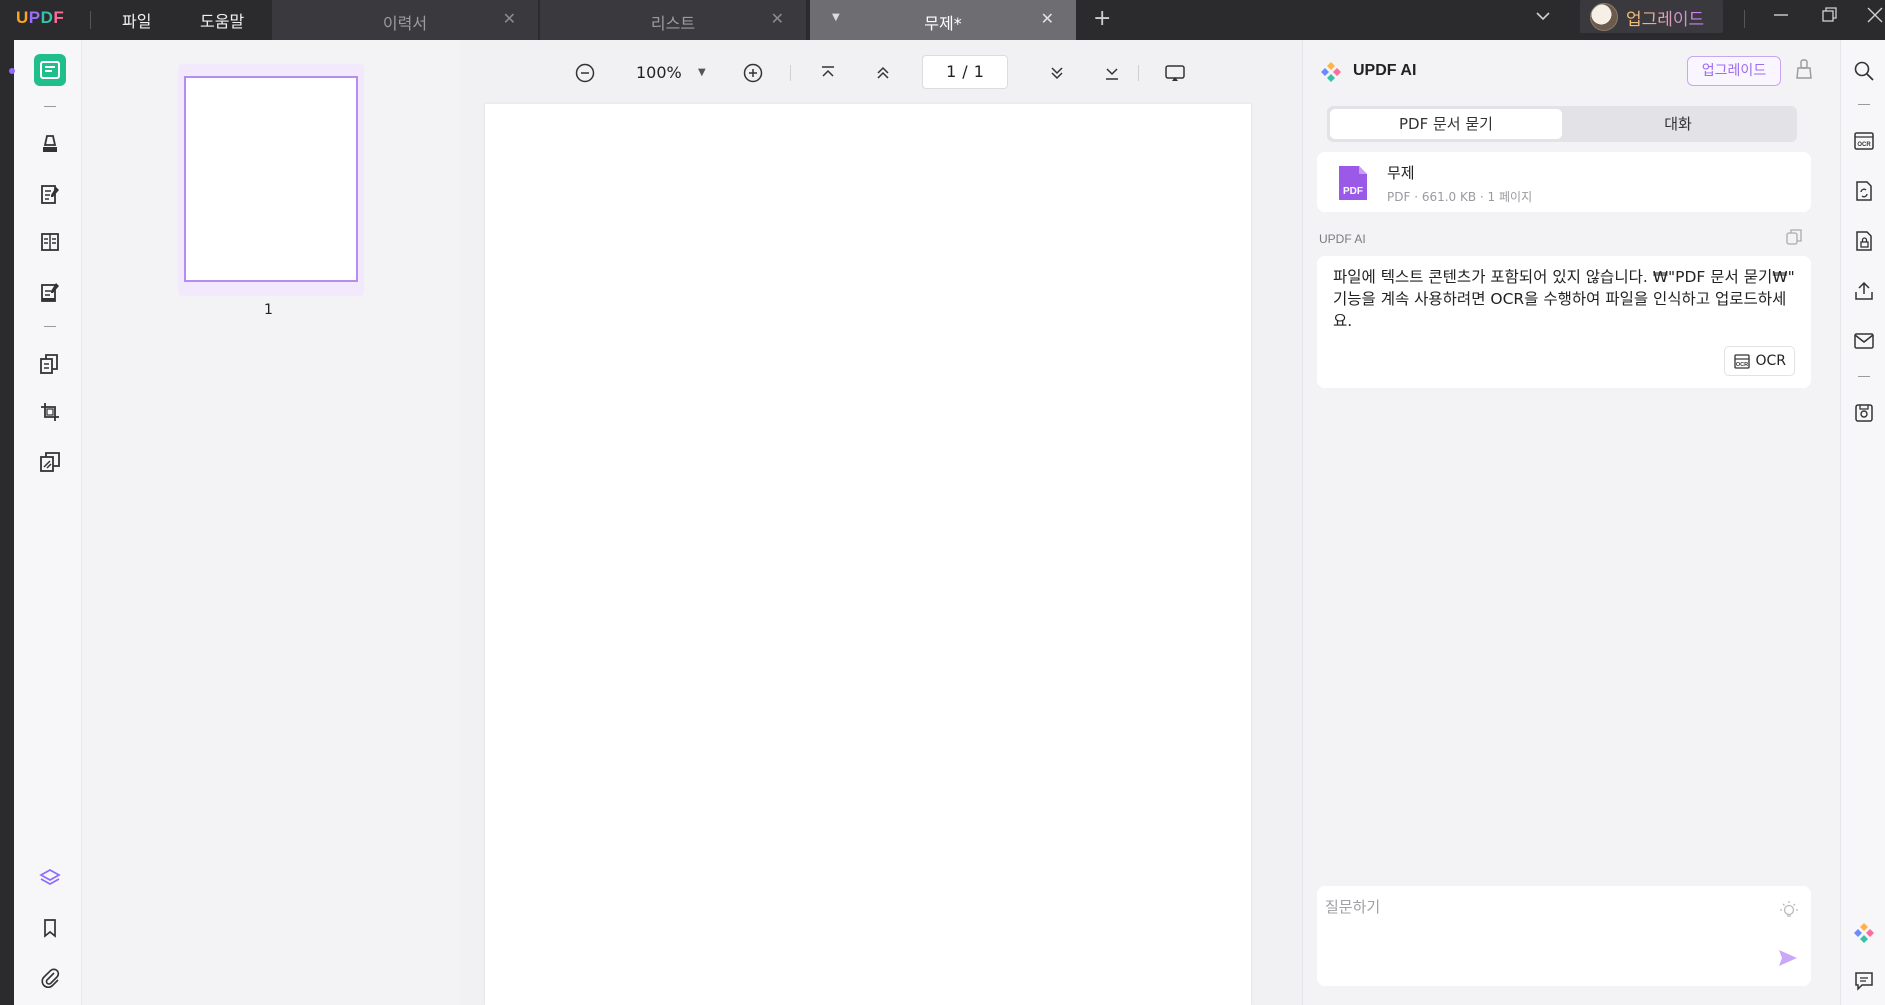  Describe the element at coordinates (136, 20) in the screenshot. I see `menu-file: 파일` at that location.